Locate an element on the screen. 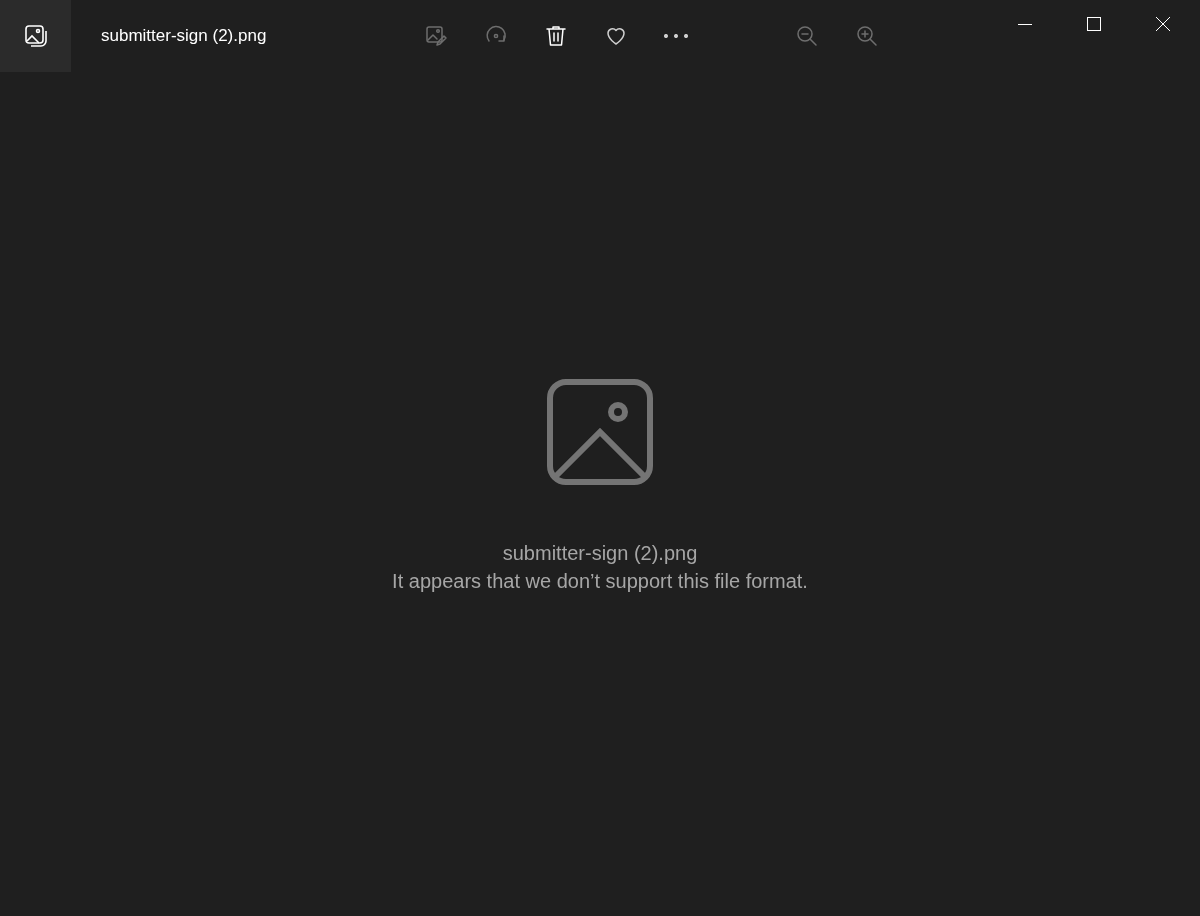 Image resolution: width=1200 pixels, height=916 pixels. app-button is located at coordinates (35, 36).